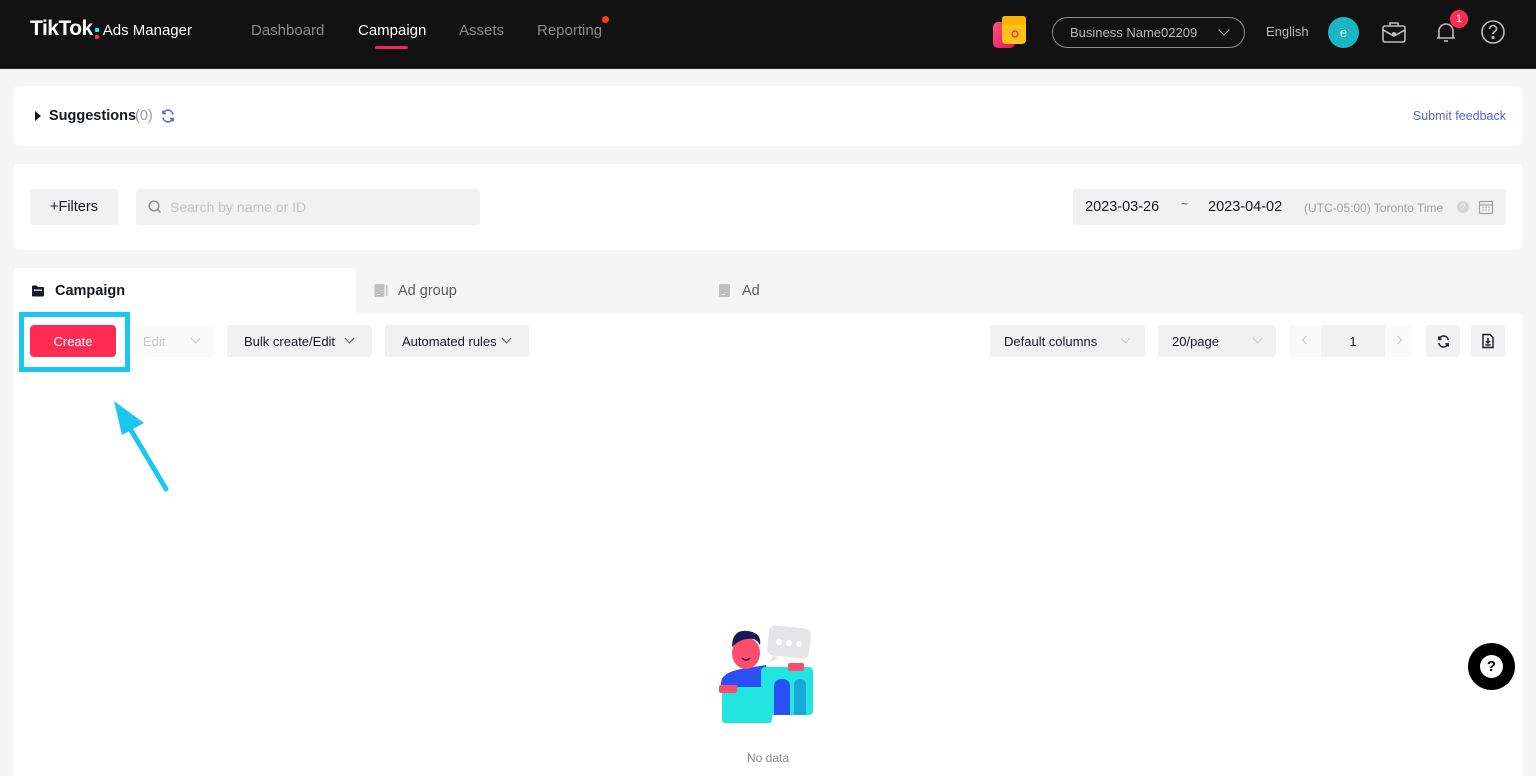 The image size is (1536, 776). What do you see at coordinates (391, 47) in the screenshot?
I see `active-nav-indicator` at bounding box center [391, 47].